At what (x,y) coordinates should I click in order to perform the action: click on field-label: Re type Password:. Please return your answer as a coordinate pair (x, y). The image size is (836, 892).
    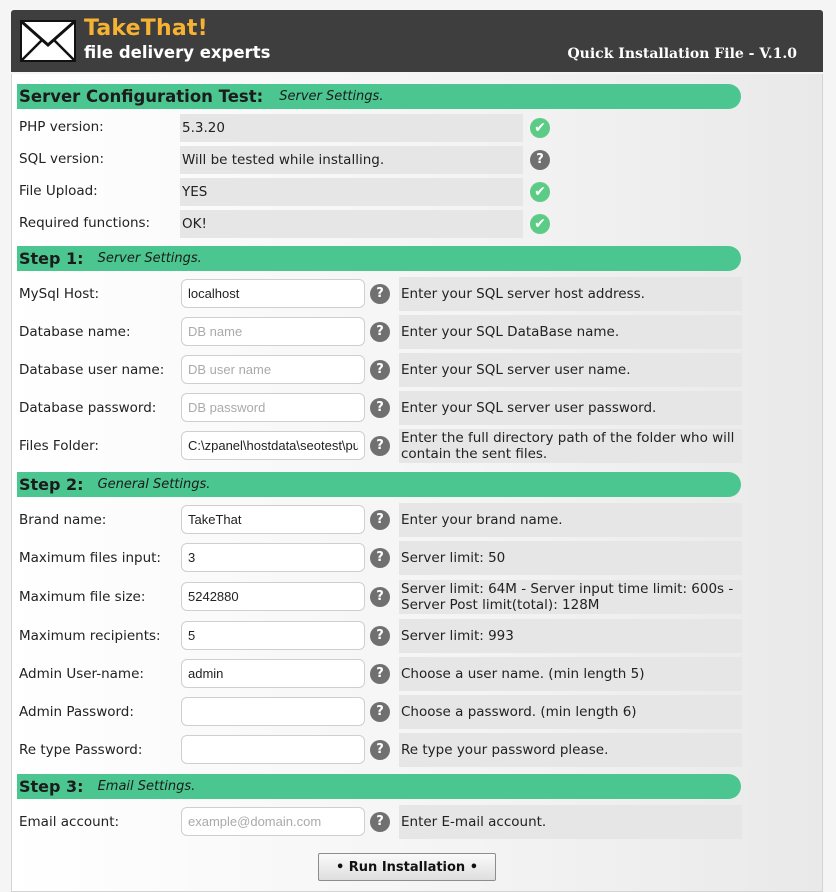
    Looking at the image, I should click on (81, 750).